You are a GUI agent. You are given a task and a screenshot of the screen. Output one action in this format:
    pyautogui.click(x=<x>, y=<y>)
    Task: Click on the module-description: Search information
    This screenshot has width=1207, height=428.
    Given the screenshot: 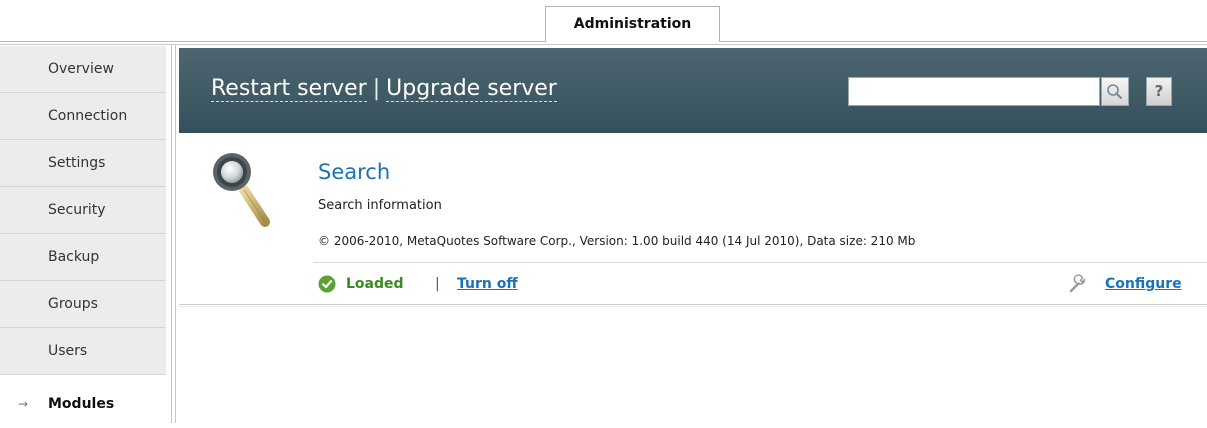 What is the action you would take?
    pyautogui.click(x=380, y=205)
    